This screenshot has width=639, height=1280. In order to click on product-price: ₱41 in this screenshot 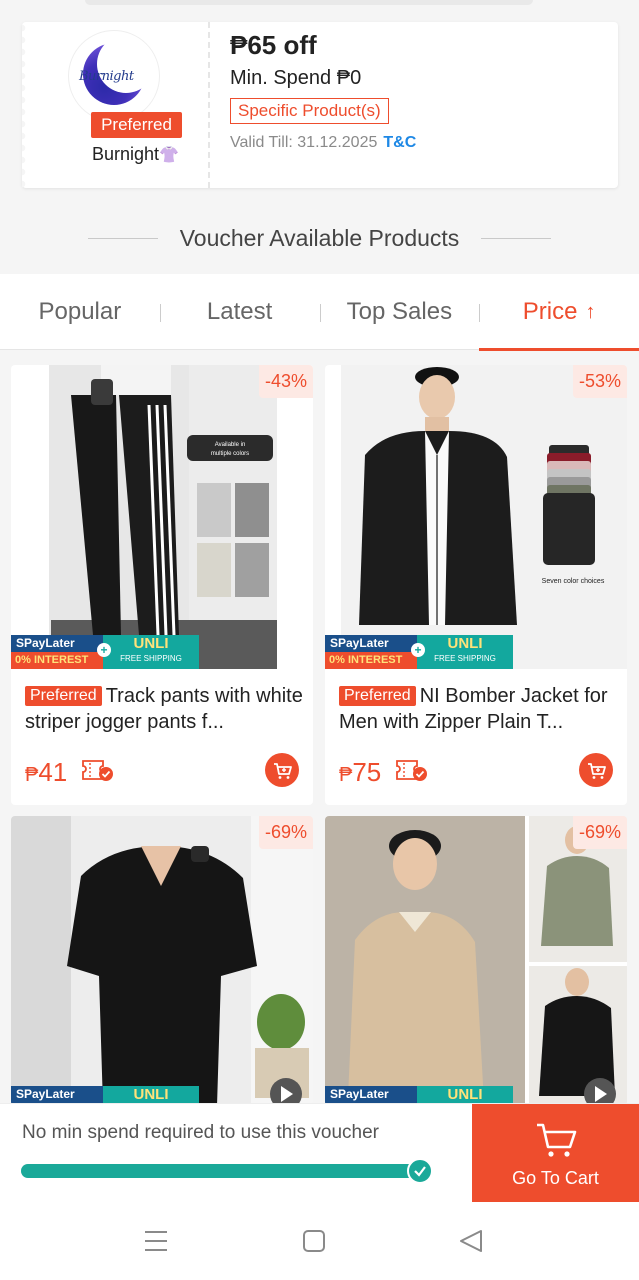, I will do `click(46, 772)`.